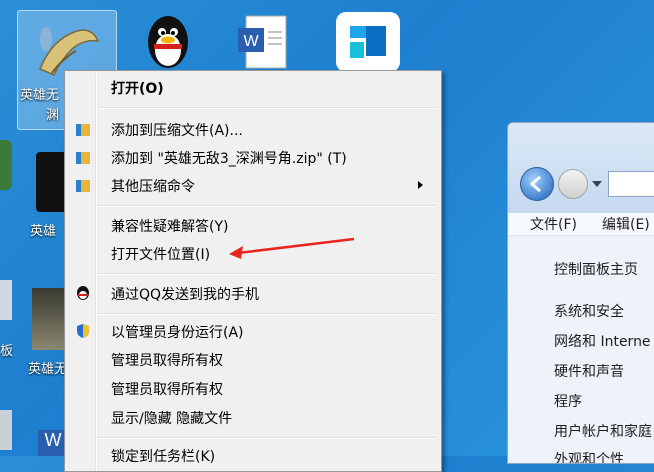 The width and height of the screenshot is (654, 472). What do you see at coordinates (292, 248) in the screenshot?
I see `annotation-arrow` at bounding box center [292, 248].